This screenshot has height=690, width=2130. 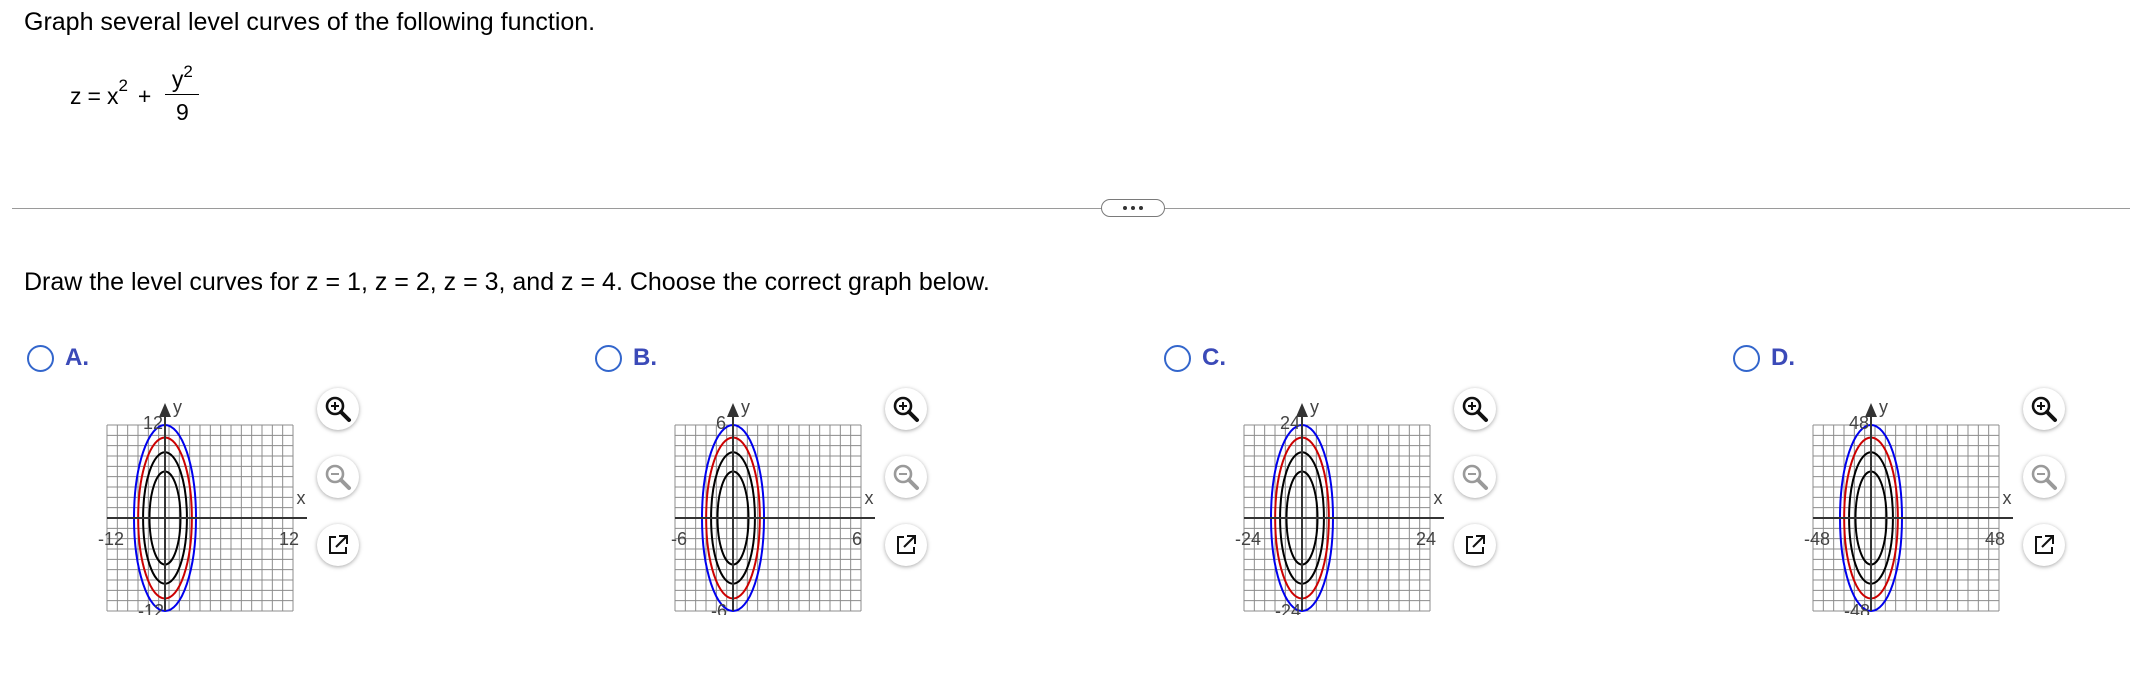 What do you see at coordinates (112, 95) in the screenshot?
I see `formula-x-term: x` at bounding box center [112, 95].